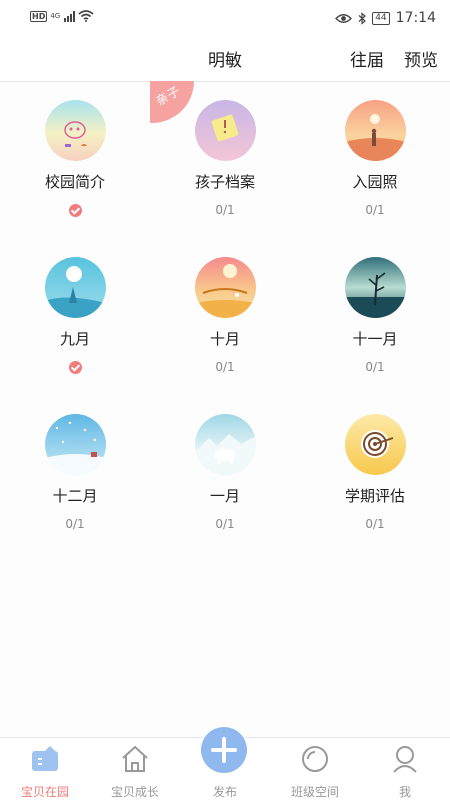 Image resolution: width=450 pixels, height=801 pixels. Describe the element at coordinates (375, 130) in the screenshot. I see `enrollment-photo-image` at that location.